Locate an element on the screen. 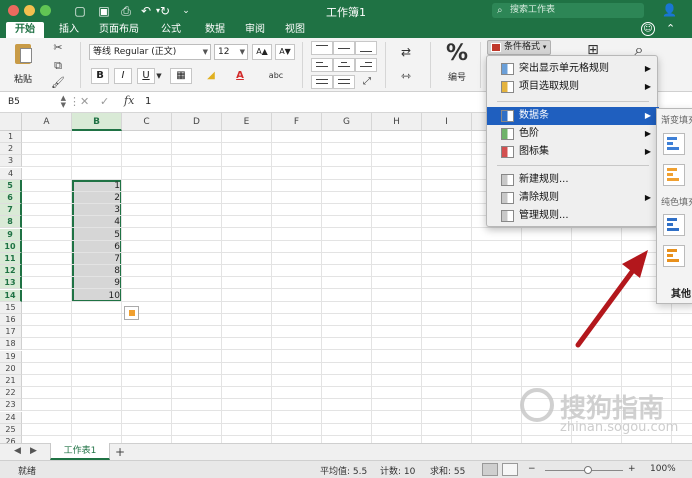 Image resolution: width=692 pixels, height=478 pixels. tab-insert: 插入 is located at coordinates (69, 30).